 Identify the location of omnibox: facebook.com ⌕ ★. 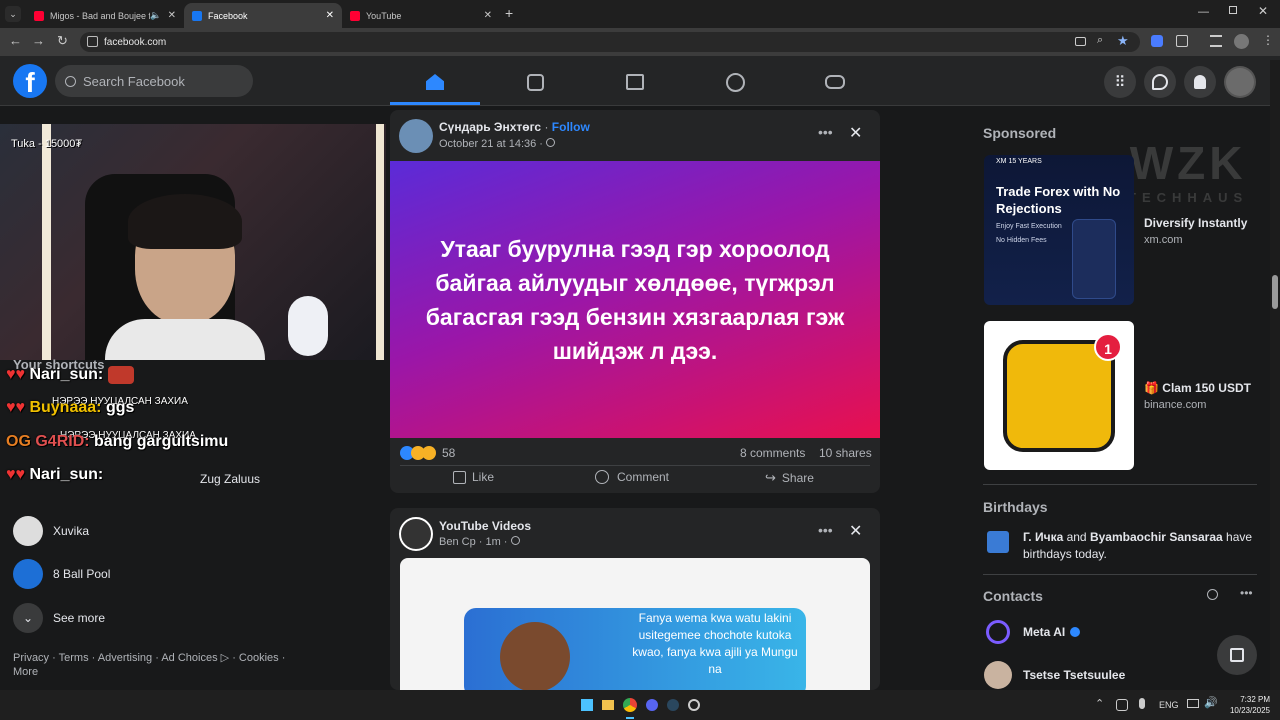
(610, 42).